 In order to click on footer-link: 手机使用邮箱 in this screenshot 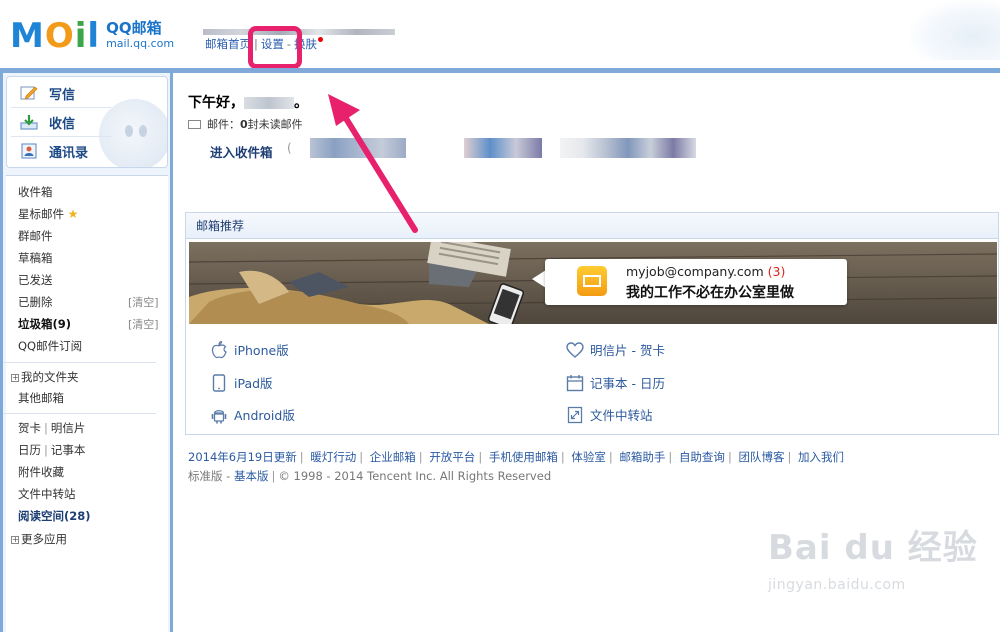, I will do `click(523, 457)`.